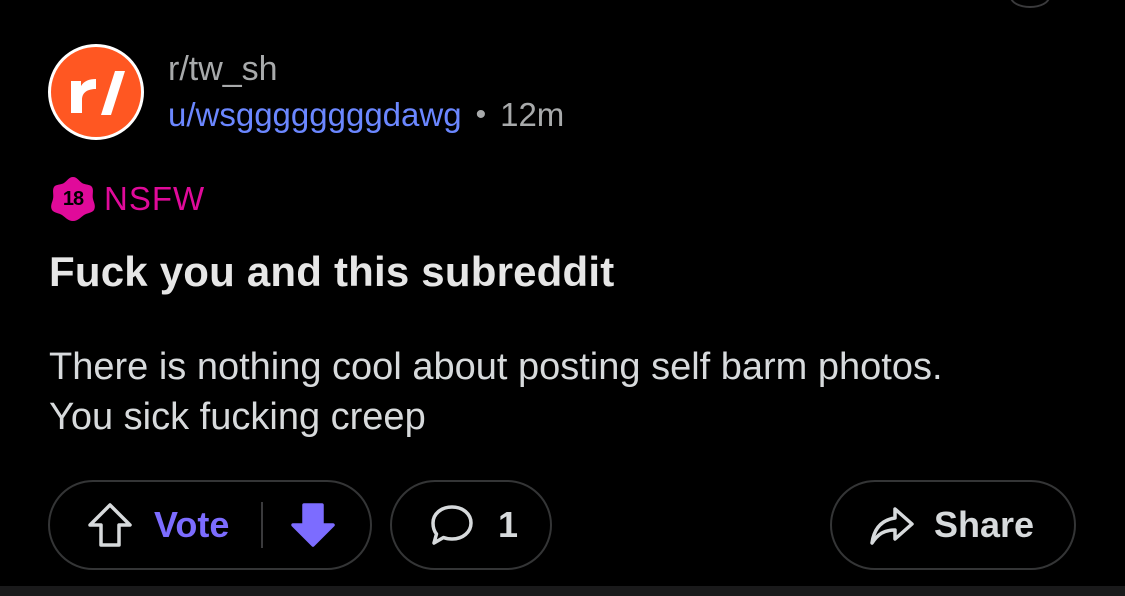 The image size is (1125, 596). I want to click on share-label: Share, so click(984, 524).